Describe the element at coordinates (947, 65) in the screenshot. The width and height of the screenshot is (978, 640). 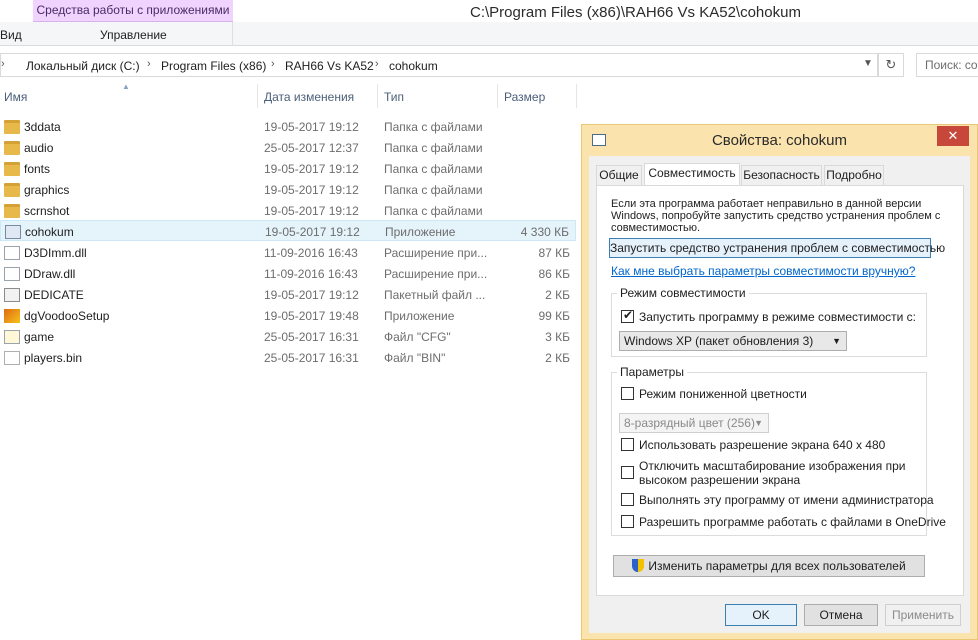
I see `search-input: Поиск: co` at that location.